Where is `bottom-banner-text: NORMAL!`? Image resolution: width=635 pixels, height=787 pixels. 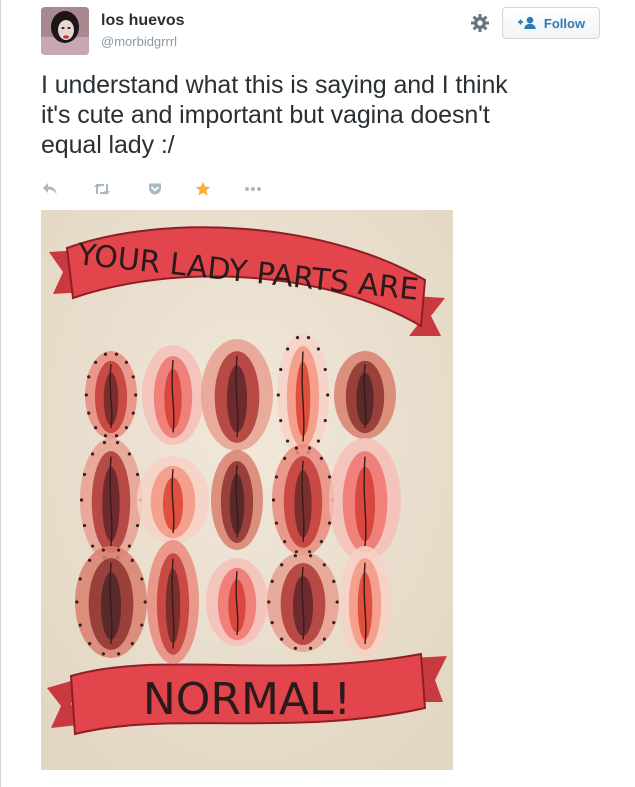 bottom-banner-text: NORMAL! is located at coordinates (247, 699).